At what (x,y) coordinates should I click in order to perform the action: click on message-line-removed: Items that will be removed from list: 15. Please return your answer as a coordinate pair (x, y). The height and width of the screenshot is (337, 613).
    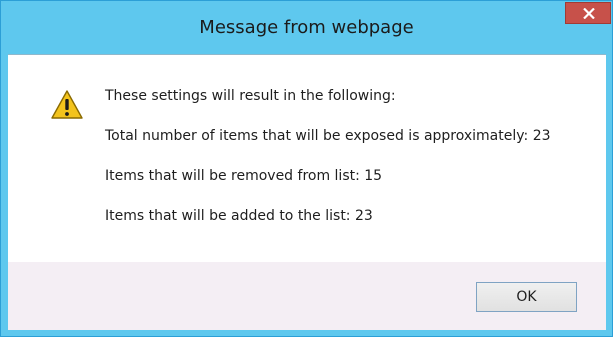
    Looking at the image, I should click on (244, 176).